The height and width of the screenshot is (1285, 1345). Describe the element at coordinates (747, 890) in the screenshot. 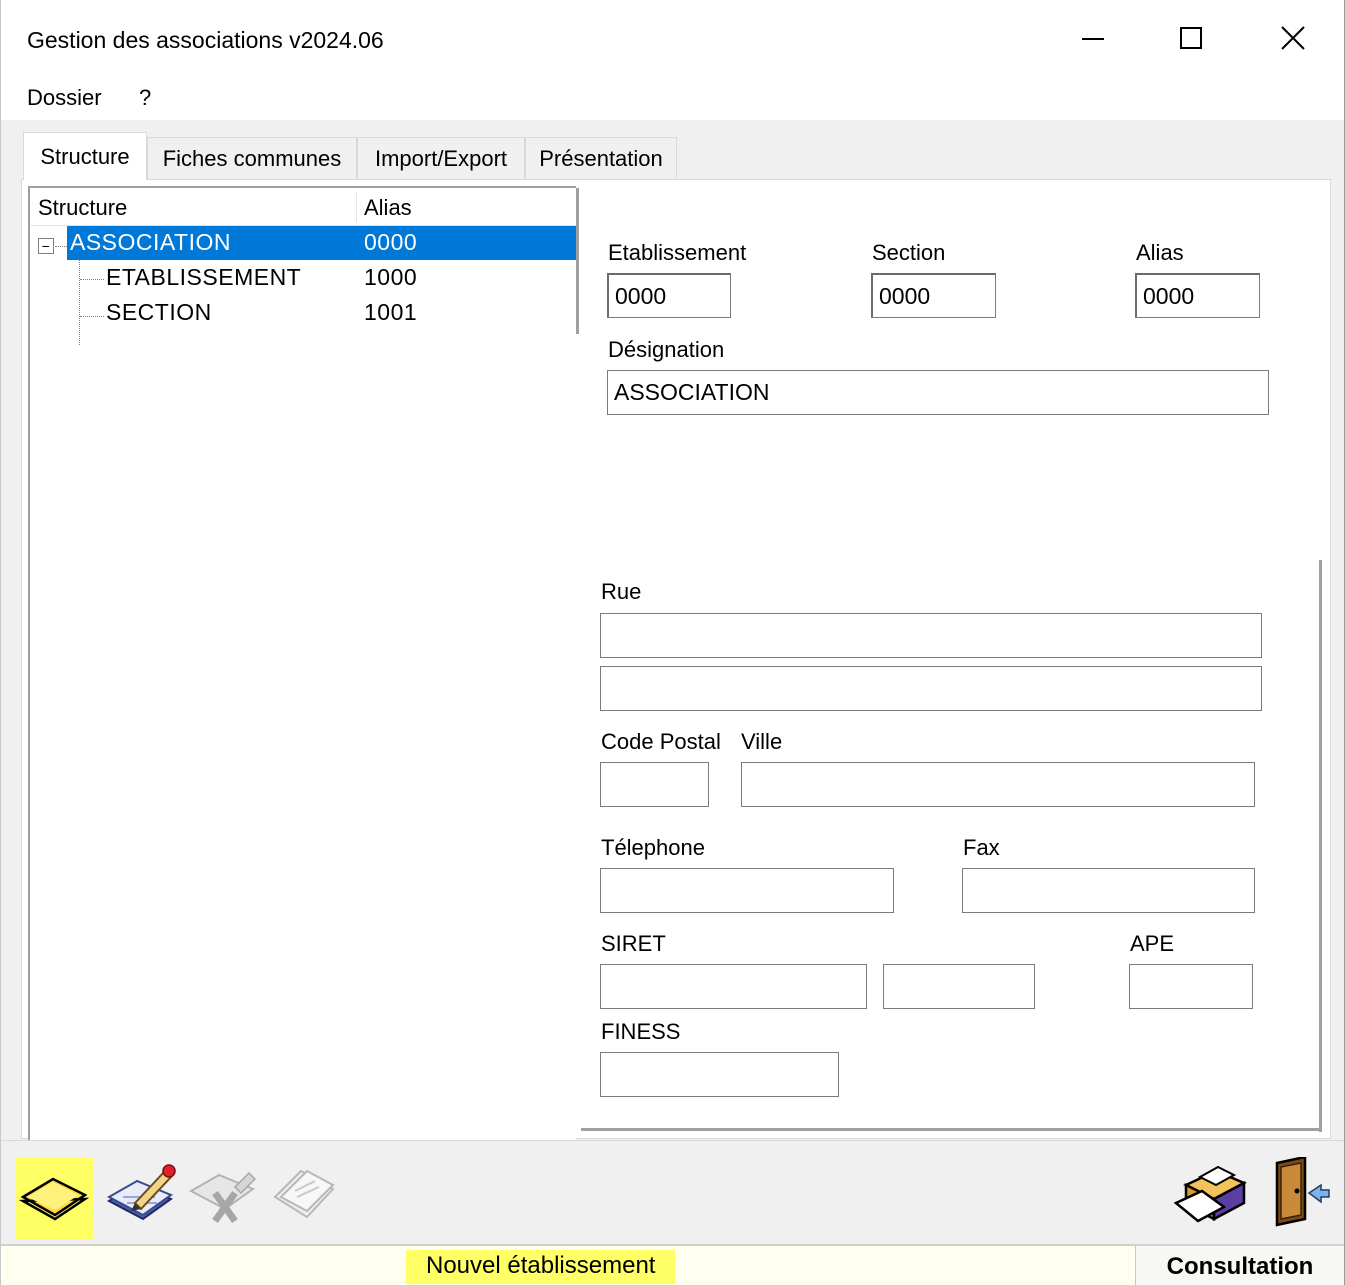

I see `telephone-field` at that location.